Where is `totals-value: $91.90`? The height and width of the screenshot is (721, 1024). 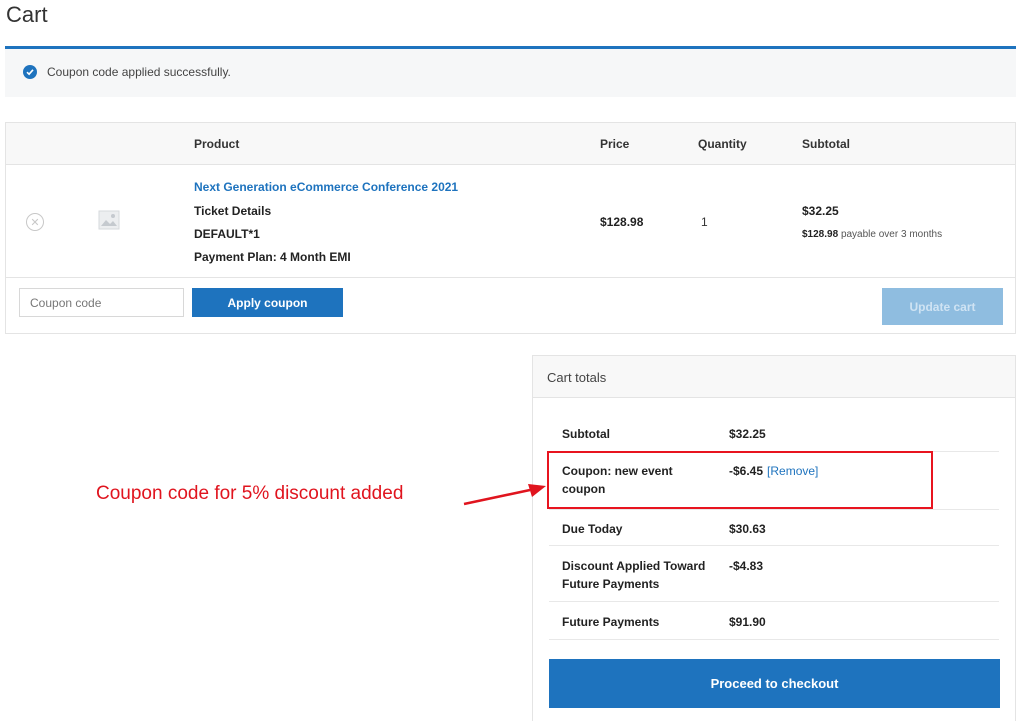
totals-value: $91.90 is located at coordinates (747, 622).